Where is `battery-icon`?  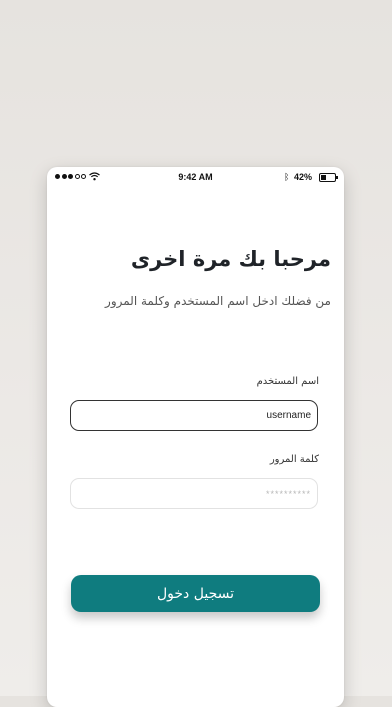 battery-icon is located at coordinates (328, 177).